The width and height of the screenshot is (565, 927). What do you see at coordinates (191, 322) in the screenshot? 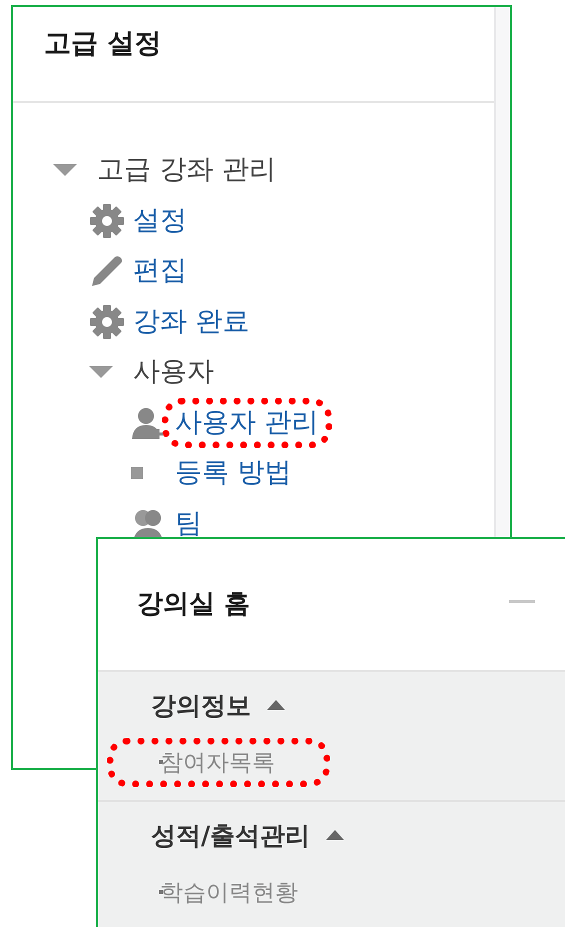
I see `tree-item: 강좌 완료` at bounding box center [191, 322].